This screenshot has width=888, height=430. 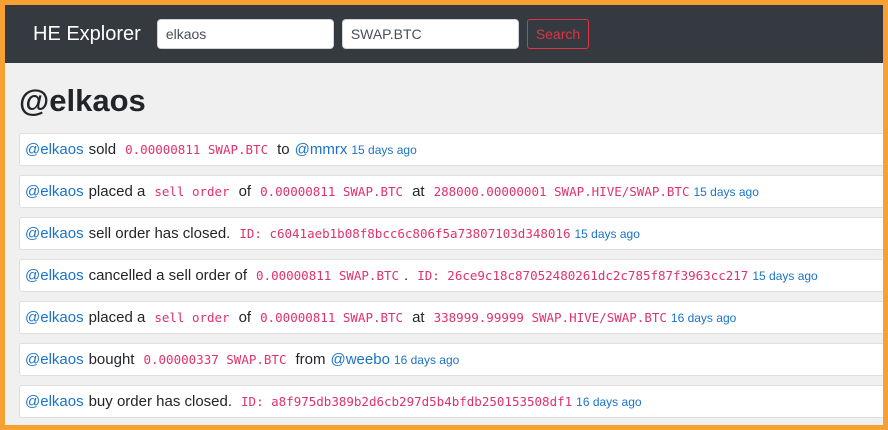 I want to click on activity-text: bought, so click(x=111, y=359).